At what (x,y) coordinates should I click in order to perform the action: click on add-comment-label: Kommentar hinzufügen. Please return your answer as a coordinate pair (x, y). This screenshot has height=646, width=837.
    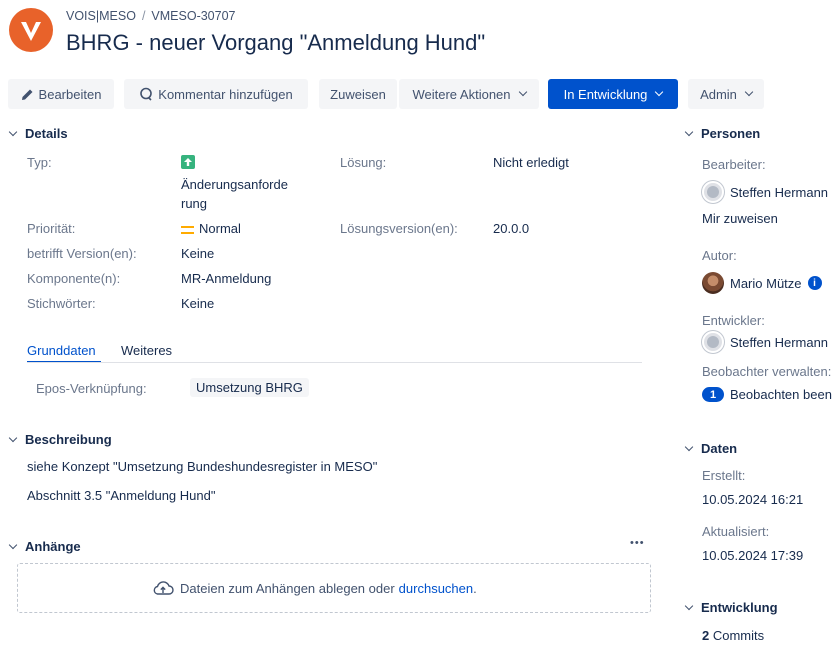
    Looking at the image, I should click on (225, 94).